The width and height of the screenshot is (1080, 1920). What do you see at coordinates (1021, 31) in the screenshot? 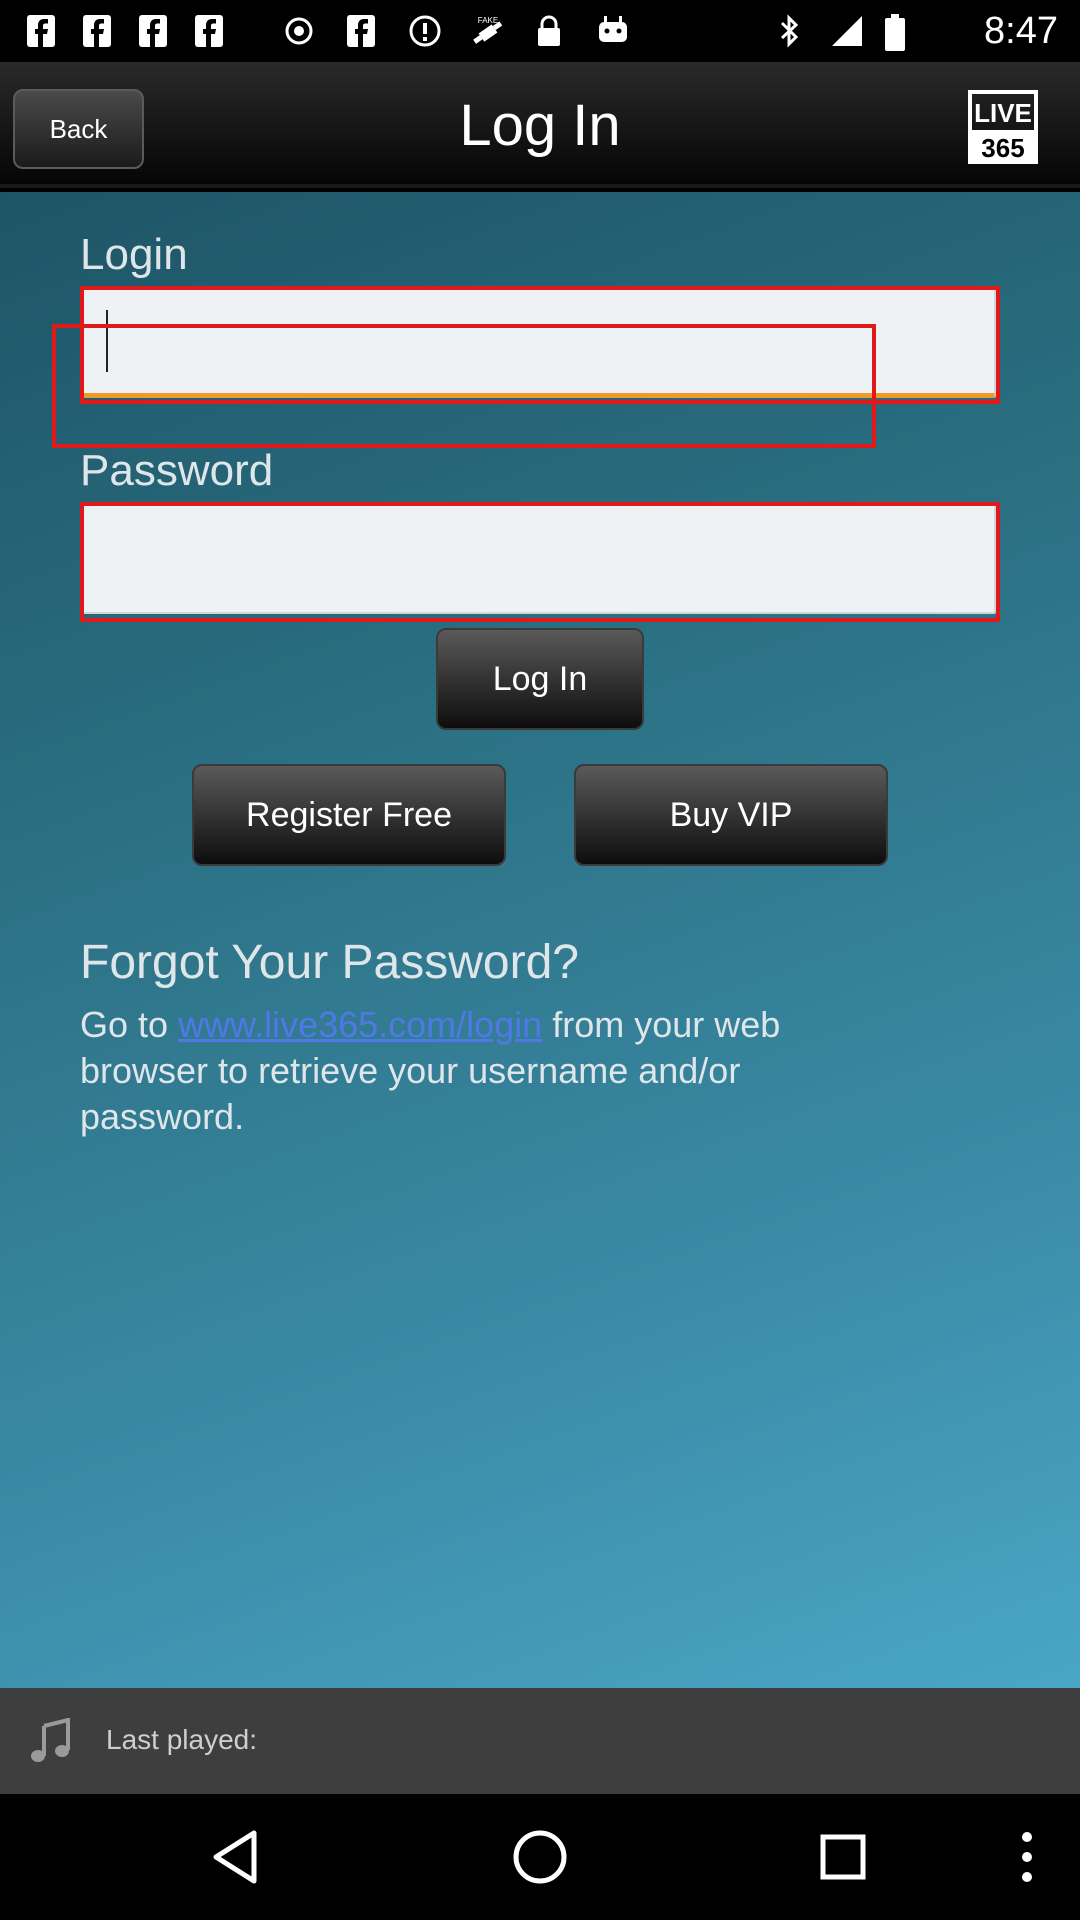
I see `status-time: 8:47` at bounding box center [1021, 31].